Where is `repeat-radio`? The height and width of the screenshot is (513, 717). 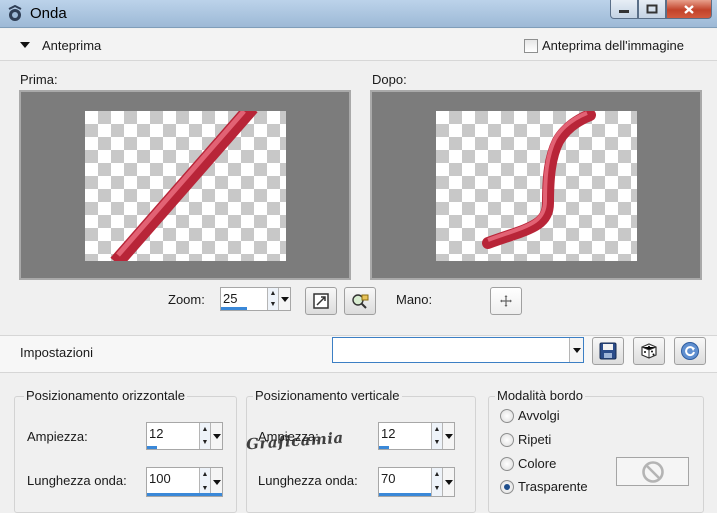 repeat-radio is located at coordinates (507, 439).